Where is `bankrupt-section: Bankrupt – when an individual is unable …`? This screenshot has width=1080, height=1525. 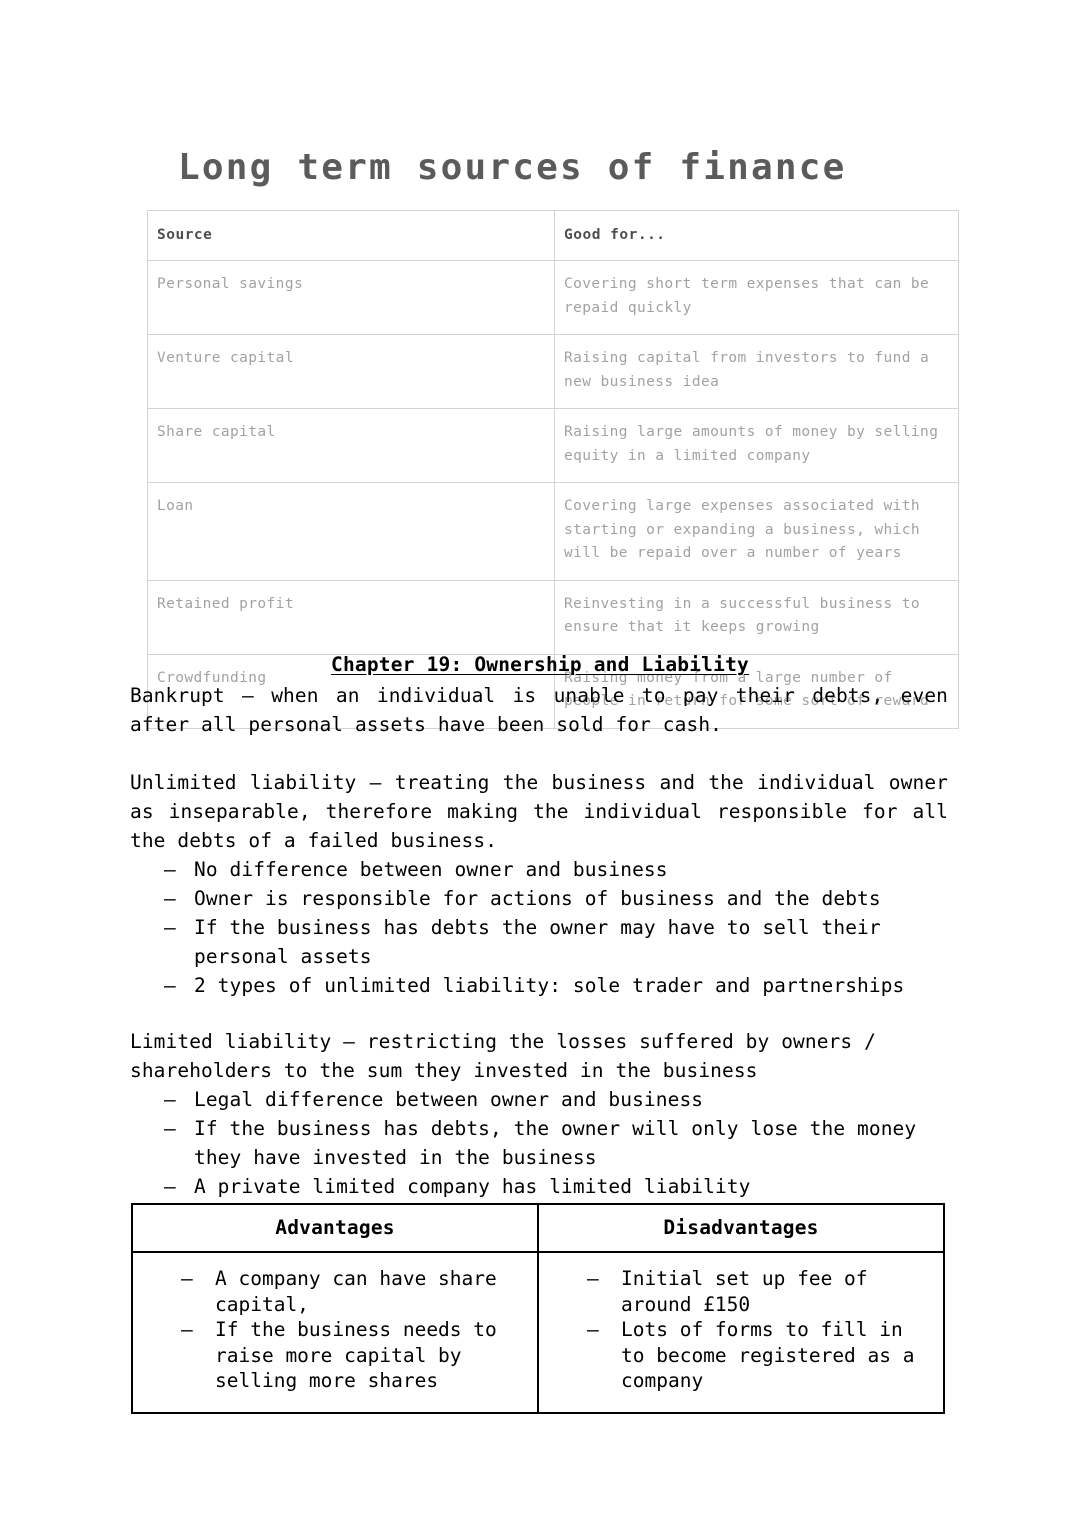 bankrupt-section: Bankrupt – when an individual is unable … is located at coordinates (539, 710).